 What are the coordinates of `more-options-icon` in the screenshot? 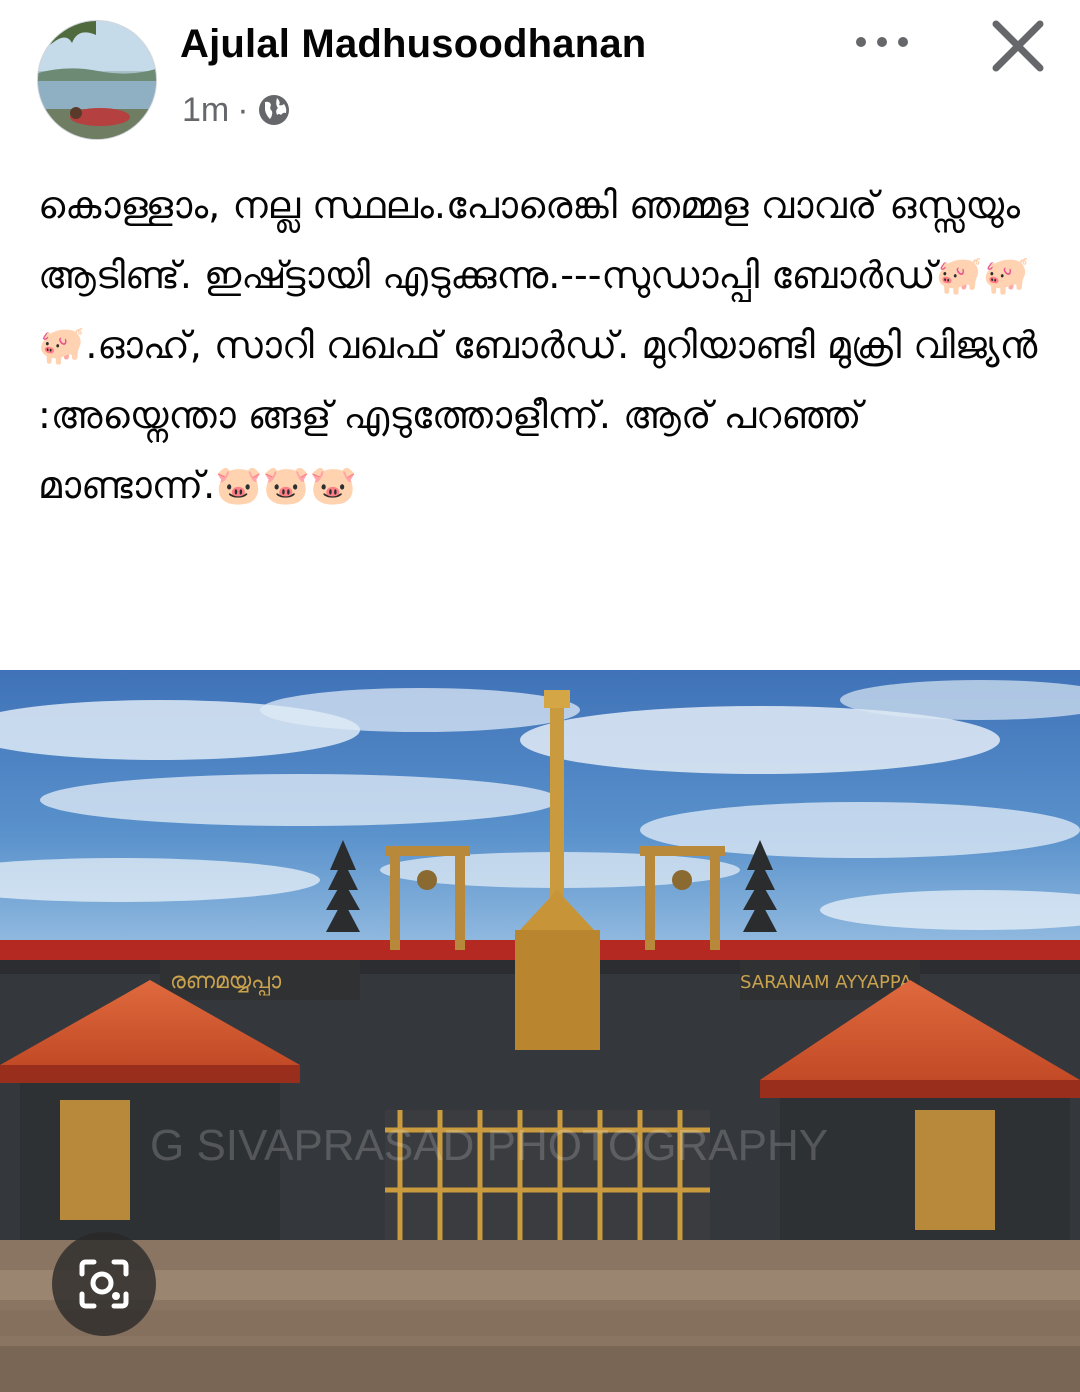 It's located at (882, 42).